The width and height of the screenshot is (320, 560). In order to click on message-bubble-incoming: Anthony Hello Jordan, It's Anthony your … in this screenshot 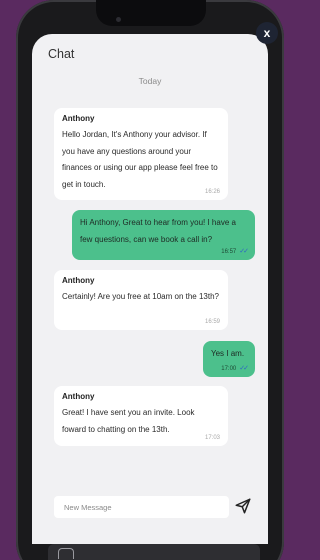, I will do `click(141, 154)`.